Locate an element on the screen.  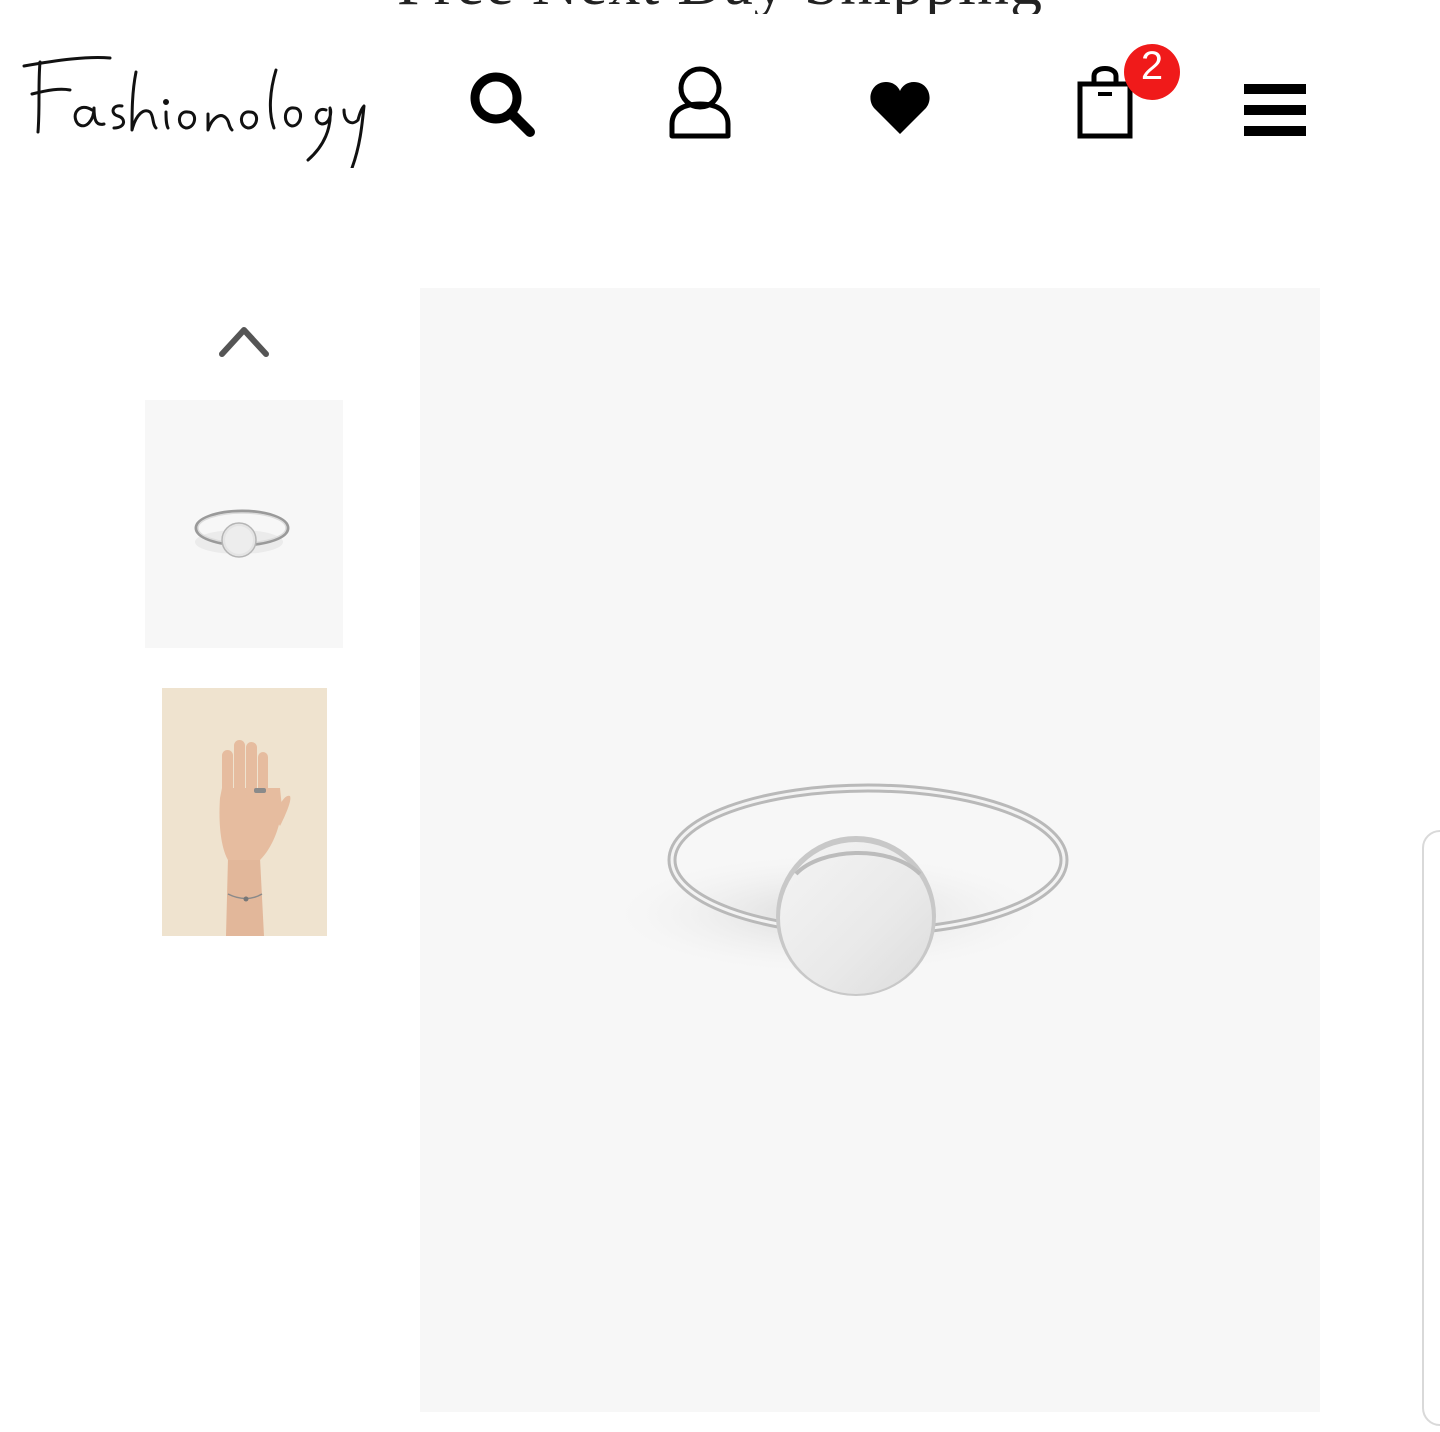
cart-count-badge: 2 is located at coordinates (1152, 72).